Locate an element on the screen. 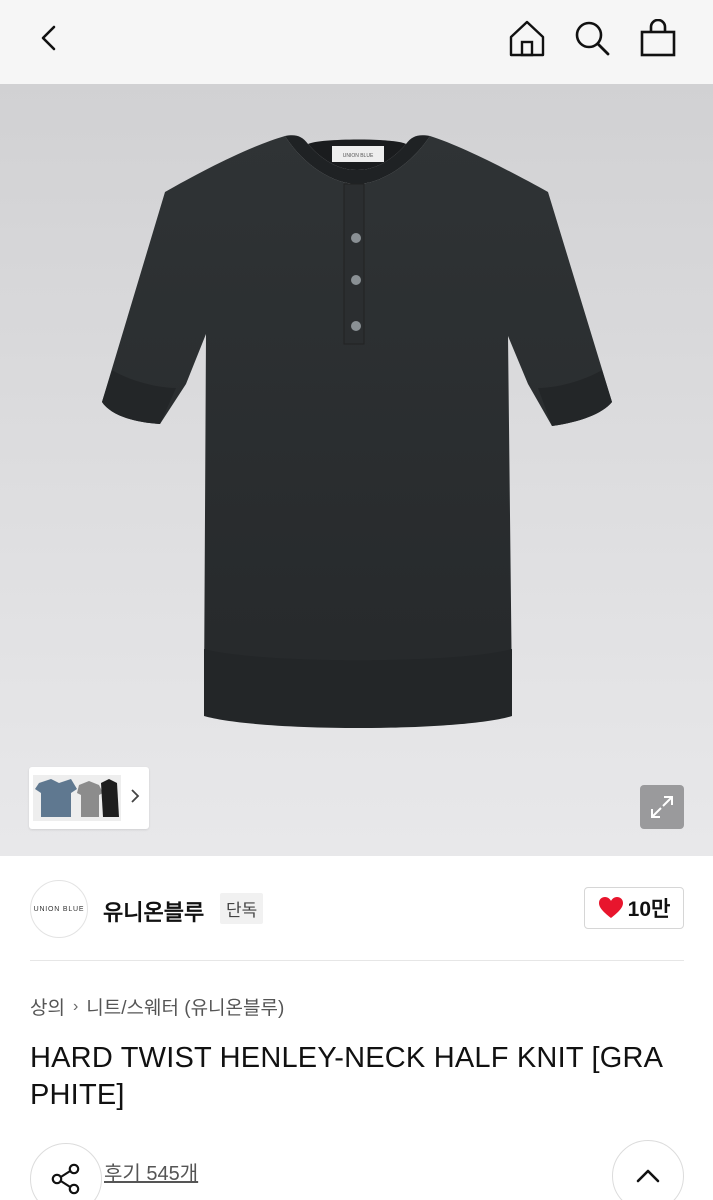 Image resolution: width=713 pixels, height=1200 pixels. home-button is located at coordinates (527, 38).